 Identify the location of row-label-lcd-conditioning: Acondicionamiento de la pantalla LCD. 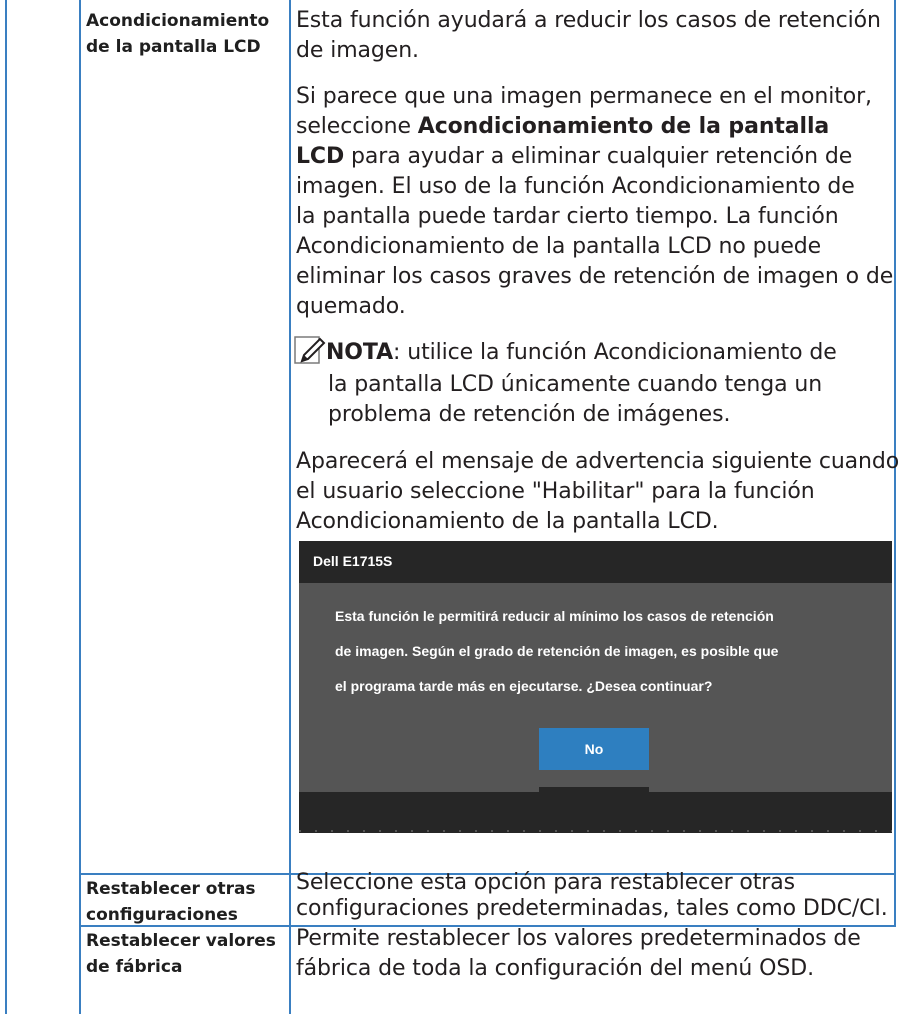
(178, 34).